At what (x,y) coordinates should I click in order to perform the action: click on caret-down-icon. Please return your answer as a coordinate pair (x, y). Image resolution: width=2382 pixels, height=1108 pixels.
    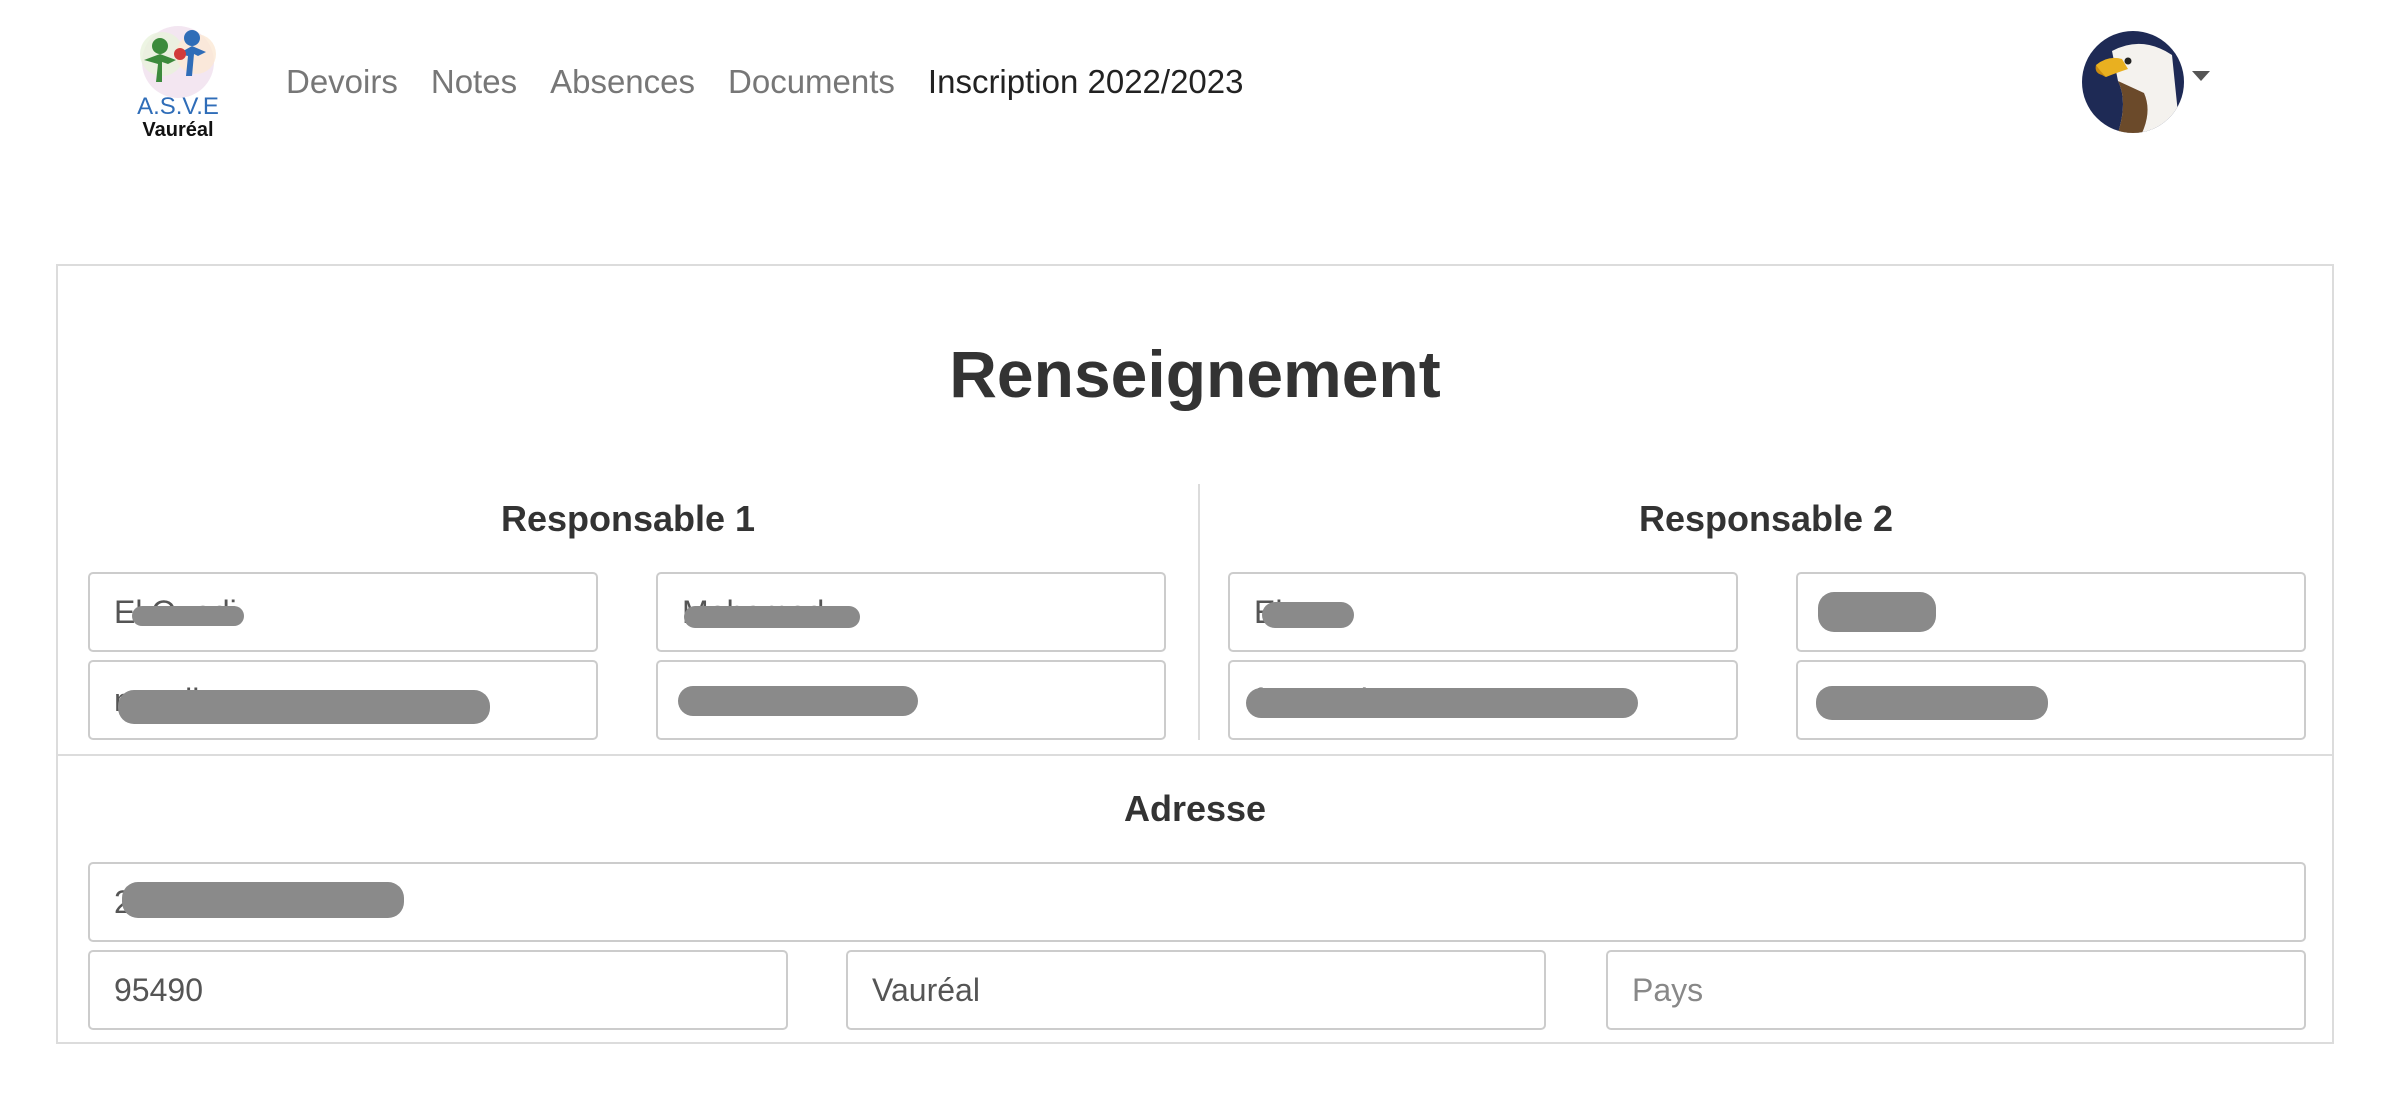
    Looking at the image, I should click on (2201, 76).